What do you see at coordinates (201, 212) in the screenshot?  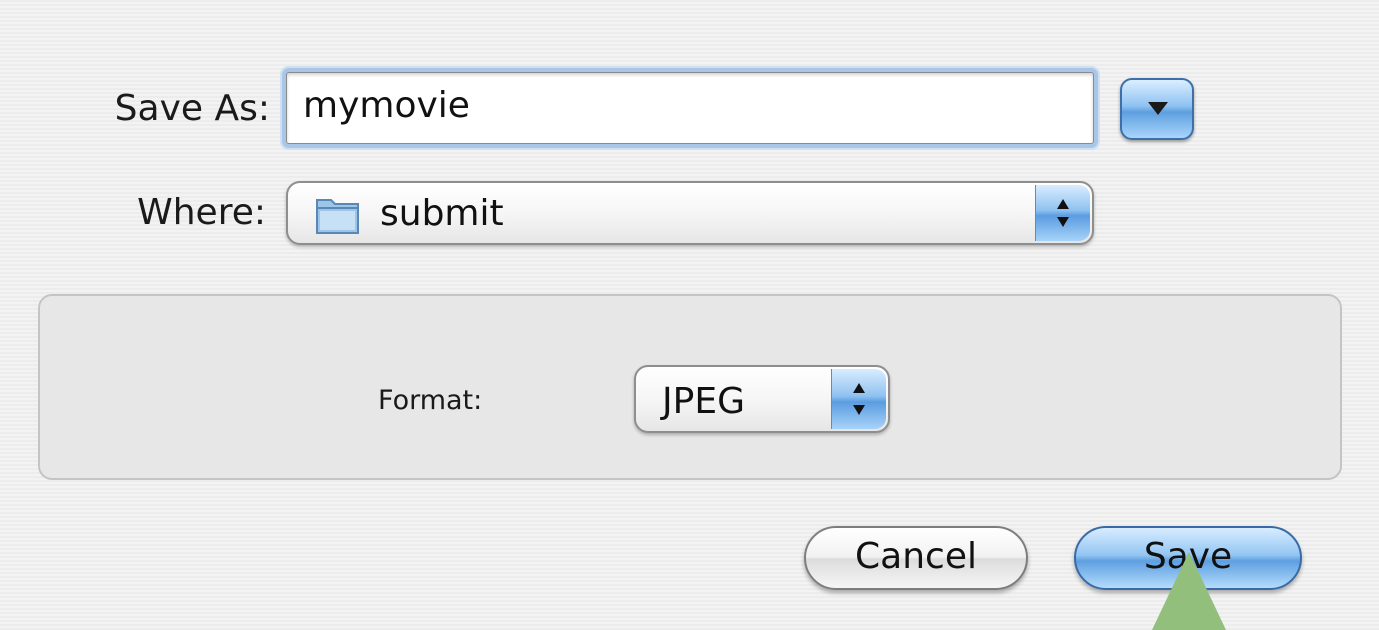 I see `where-label: Where:` at bounding box center [201, 212].